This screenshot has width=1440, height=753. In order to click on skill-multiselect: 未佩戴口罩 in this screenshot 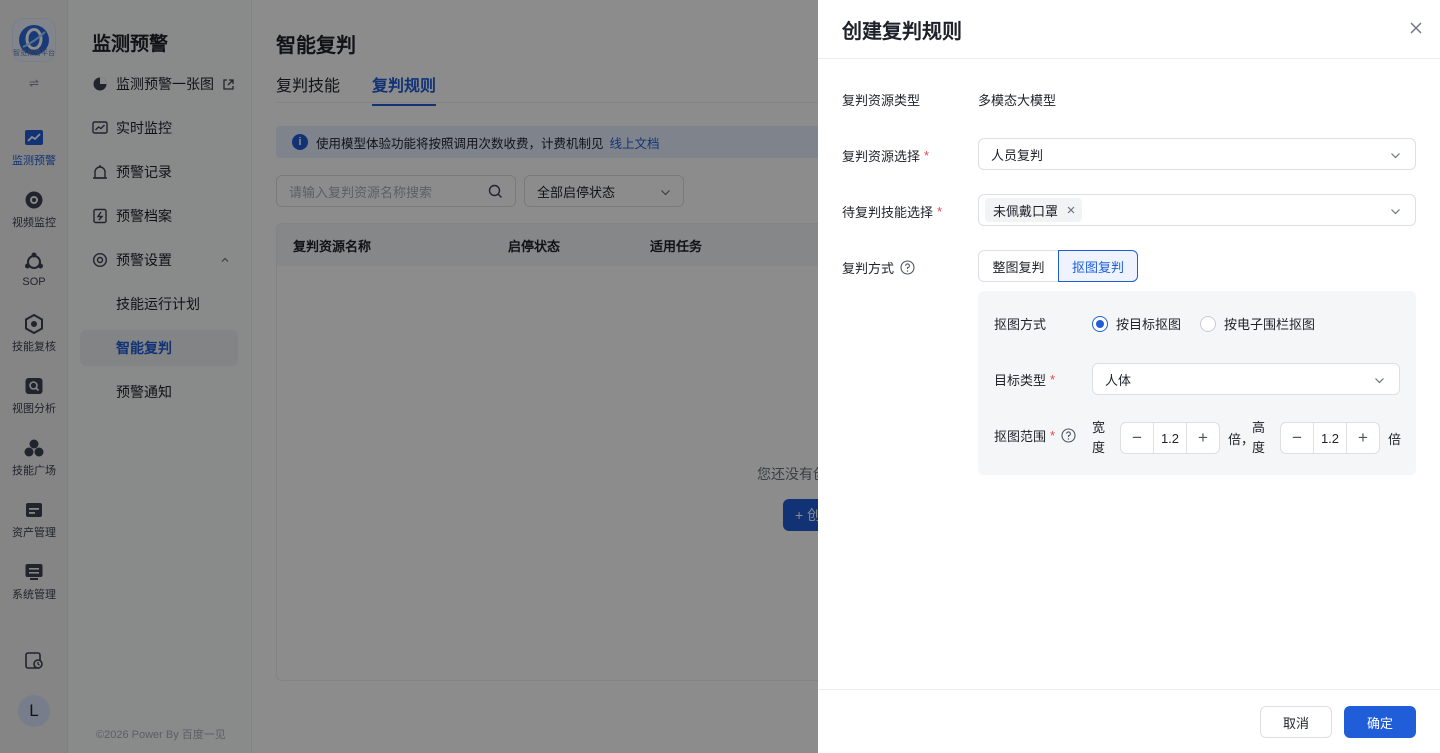, I will do `click(1197, 210)`.